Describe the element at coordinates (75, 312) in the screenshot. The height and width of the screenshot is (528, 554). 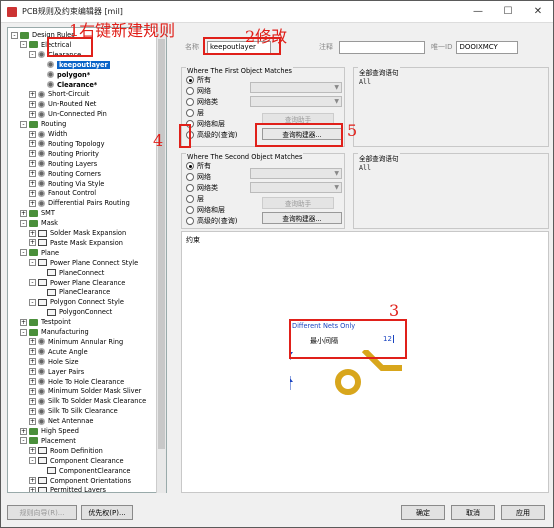
I see `tree-item: PolygonConnect` at that location.